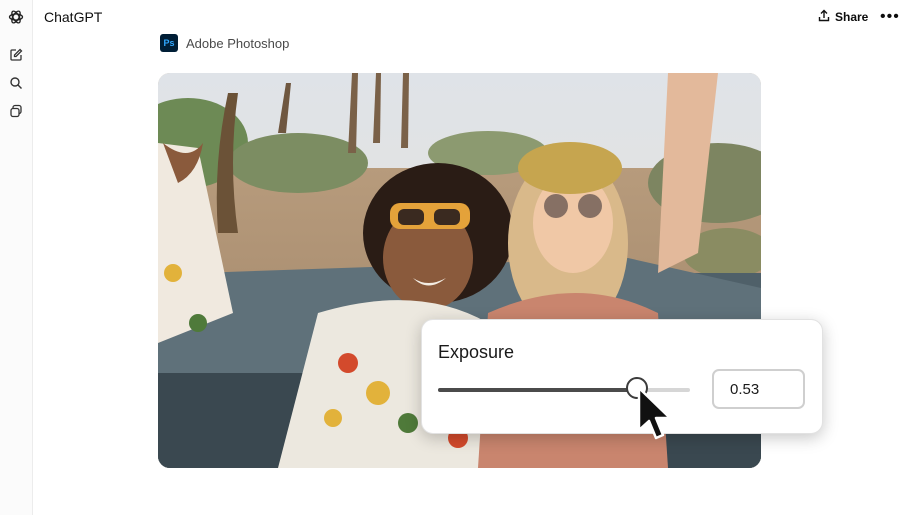 The height and width of the screenshot is (515, 910). Describe the element at coordinates (169, 43) in the screenshot. I see `photoshop-logo-icon: Ps` at that location.